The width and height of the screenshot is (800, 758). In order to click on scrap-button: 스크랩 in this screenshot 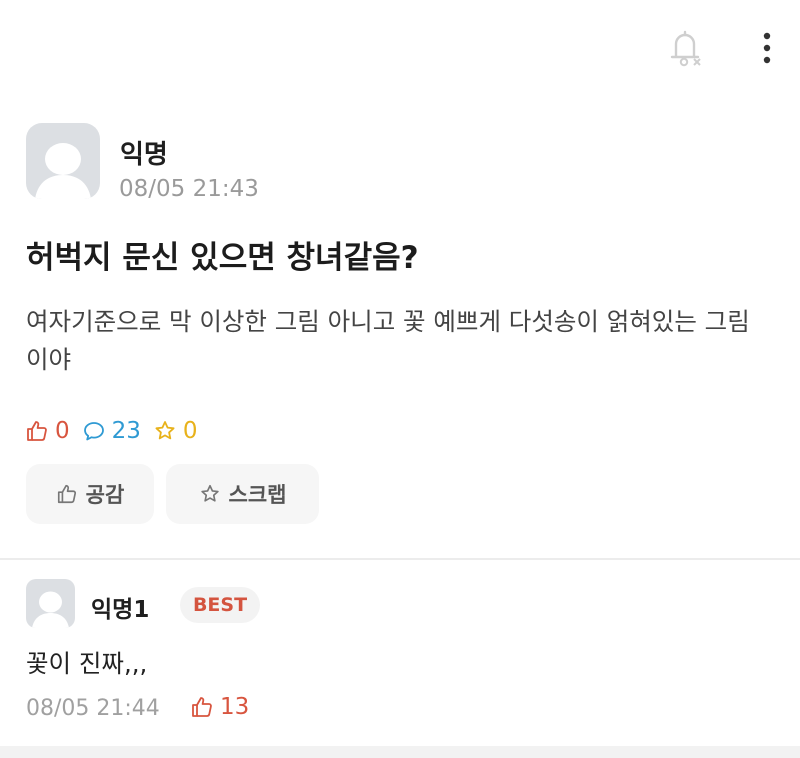, I will do `click(242, 494)`.